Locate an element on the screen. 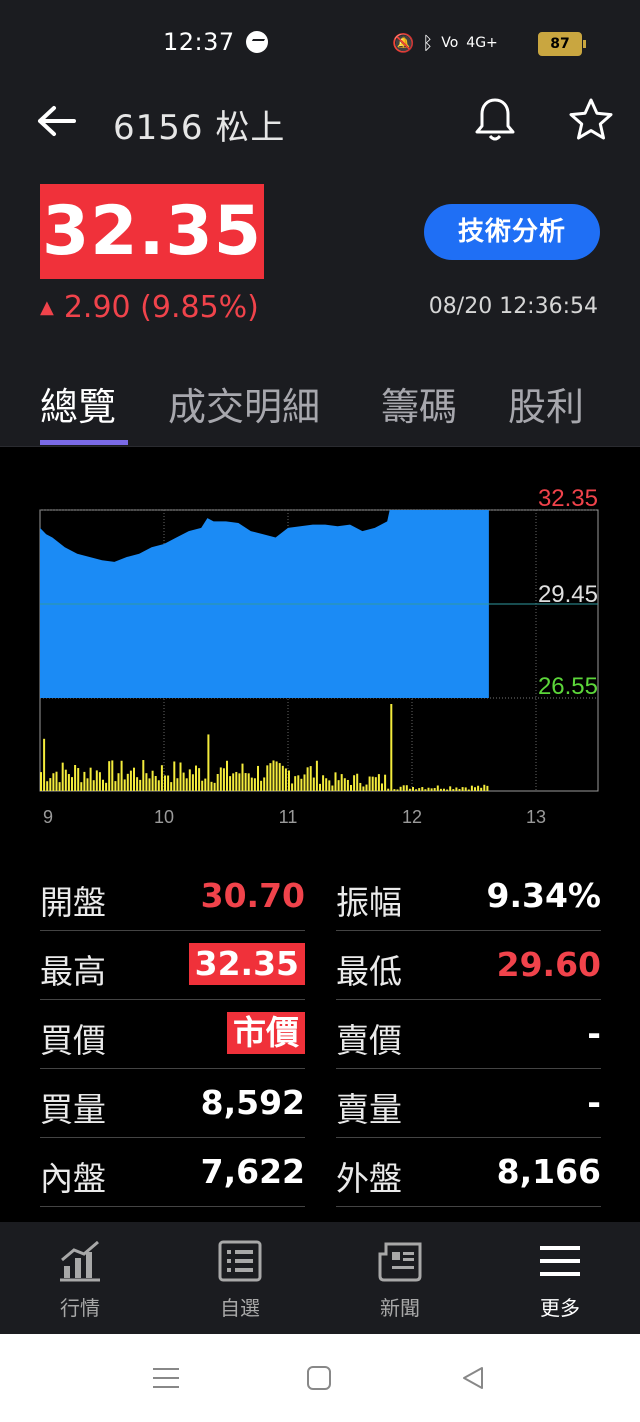 Image resolution: width=640 pixels, height=1422 pixels. nav-market-label: 行情 is located at coordinates (80, 1308).